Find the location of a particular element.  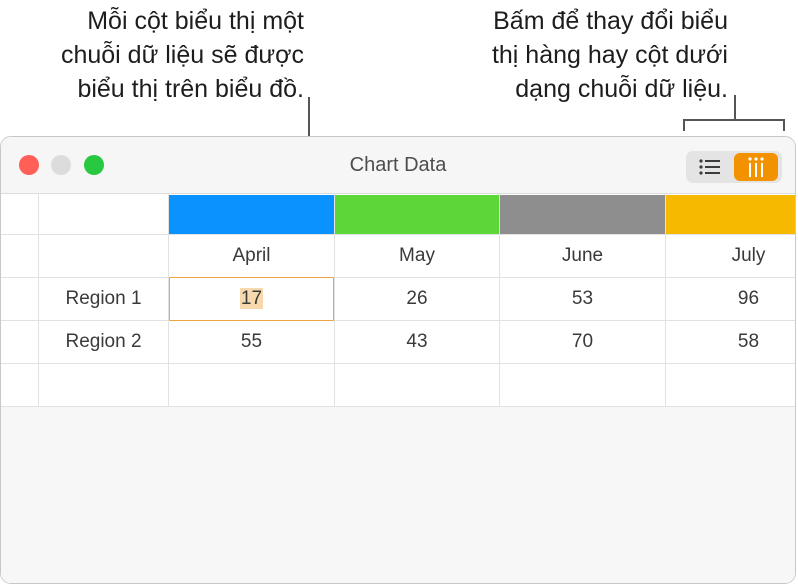

columns-icon is located at coordinates (756, 167).